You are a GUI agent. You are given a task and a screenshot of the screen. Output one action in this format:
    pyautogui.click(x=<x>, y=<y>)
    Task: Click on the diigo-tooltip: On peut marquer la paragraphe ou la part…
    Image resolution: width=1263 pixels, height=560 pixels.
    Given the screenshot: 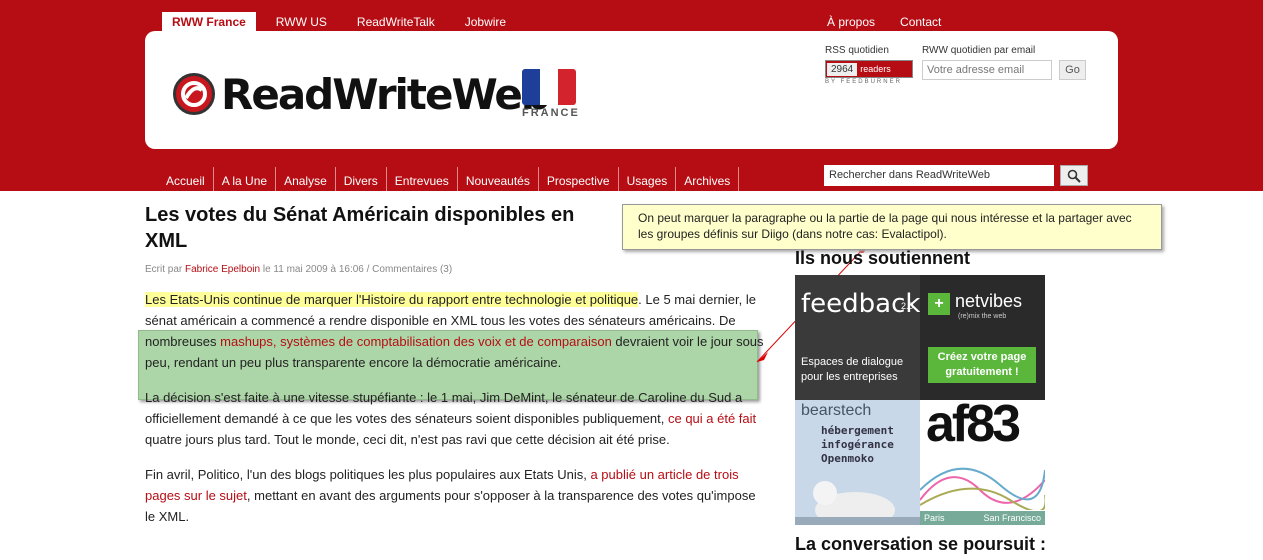 What is the action you would take?
    pyautogui.click(x=892, y=227)
    